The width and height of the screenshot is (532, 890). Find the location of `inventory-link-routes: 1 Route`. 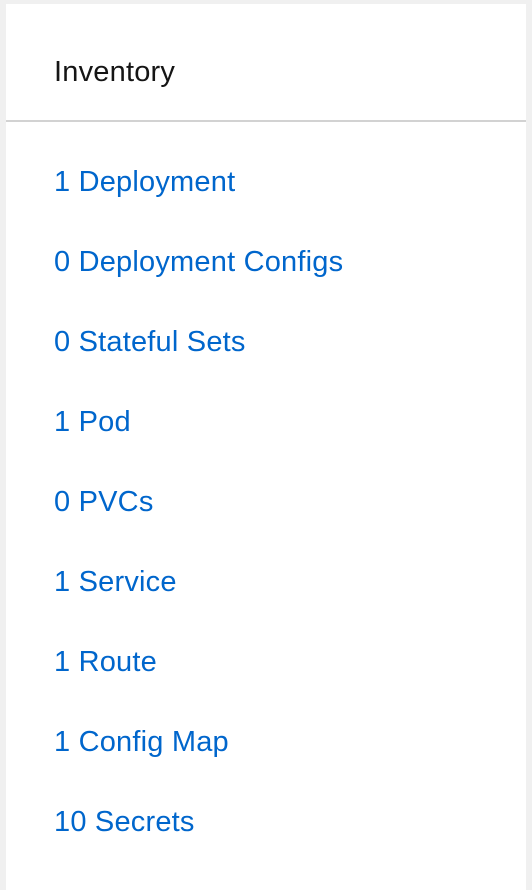

inventory-link-routes: 1 Route is located at coordinates (105, 662).